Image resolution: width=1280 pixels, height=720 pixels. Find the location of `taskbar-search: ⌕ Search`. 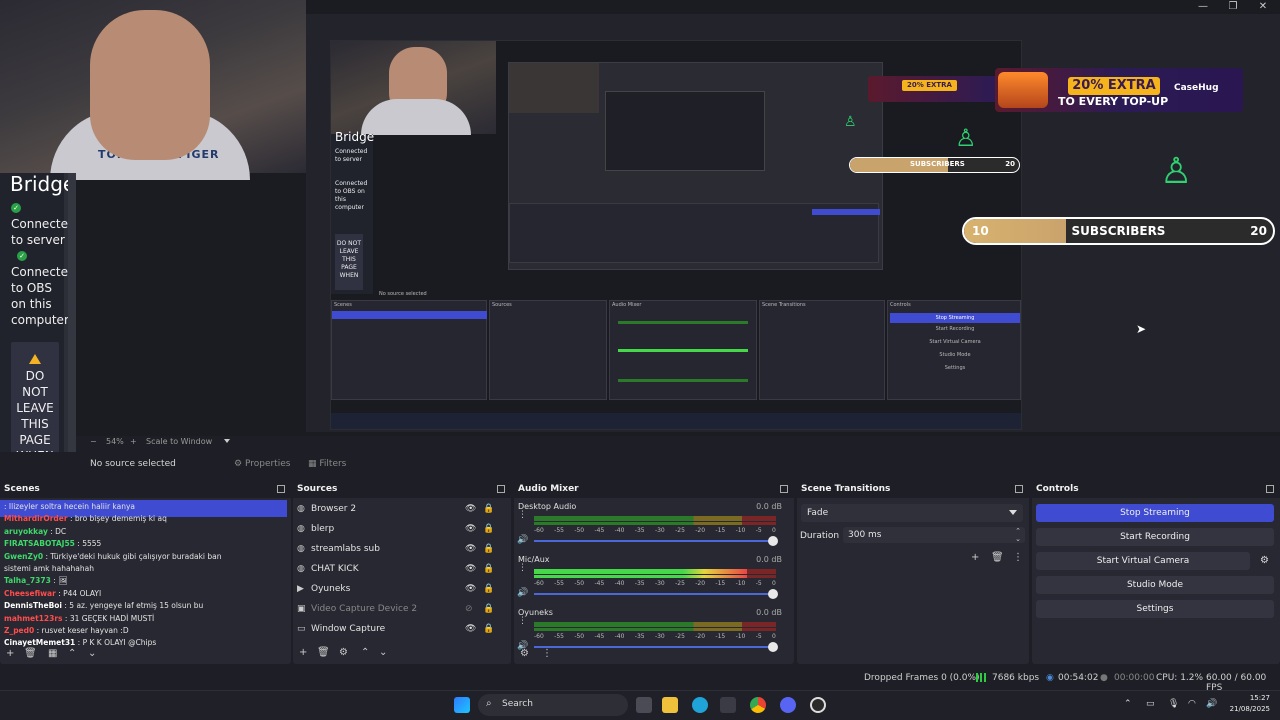

taskbar-search: ⌕ Search is located at coordinates (553, 705).